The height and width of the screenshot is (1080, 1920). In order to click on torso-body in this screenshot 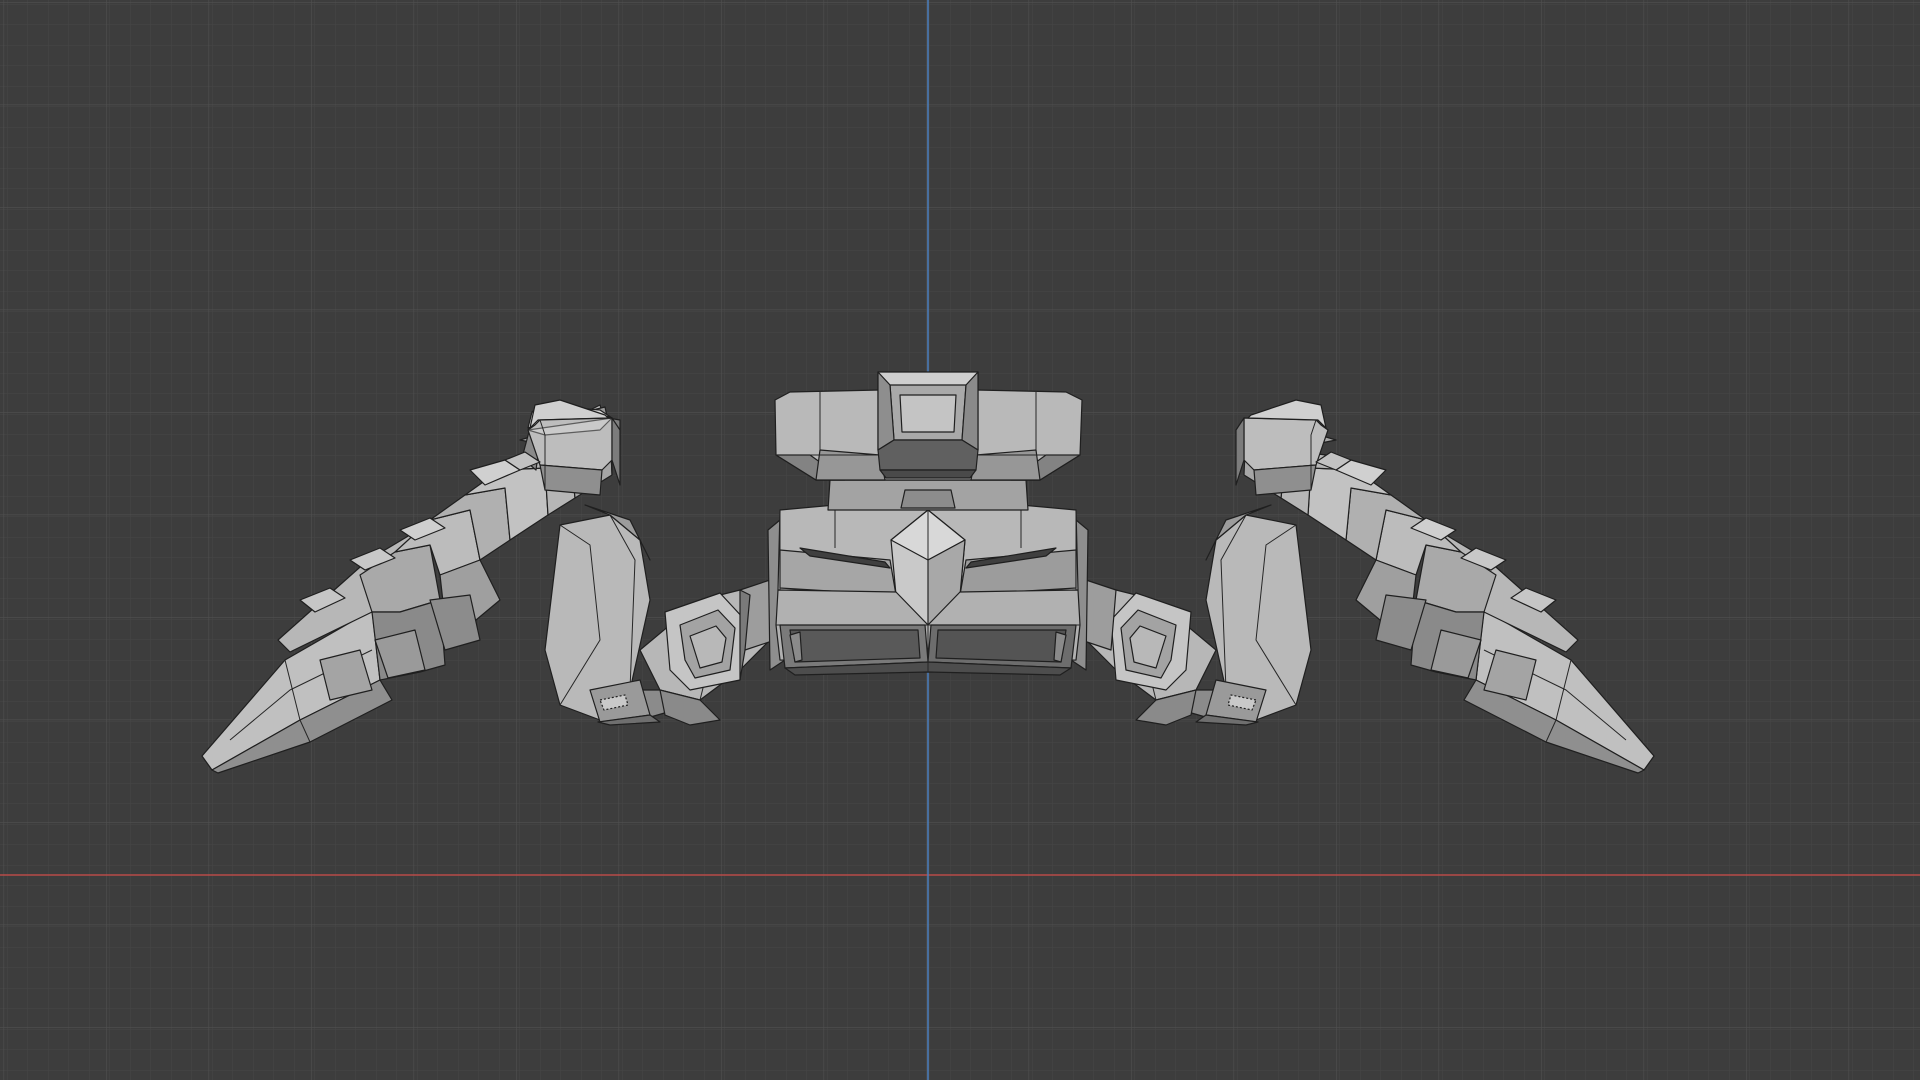, I will do `click(928, 590)`.